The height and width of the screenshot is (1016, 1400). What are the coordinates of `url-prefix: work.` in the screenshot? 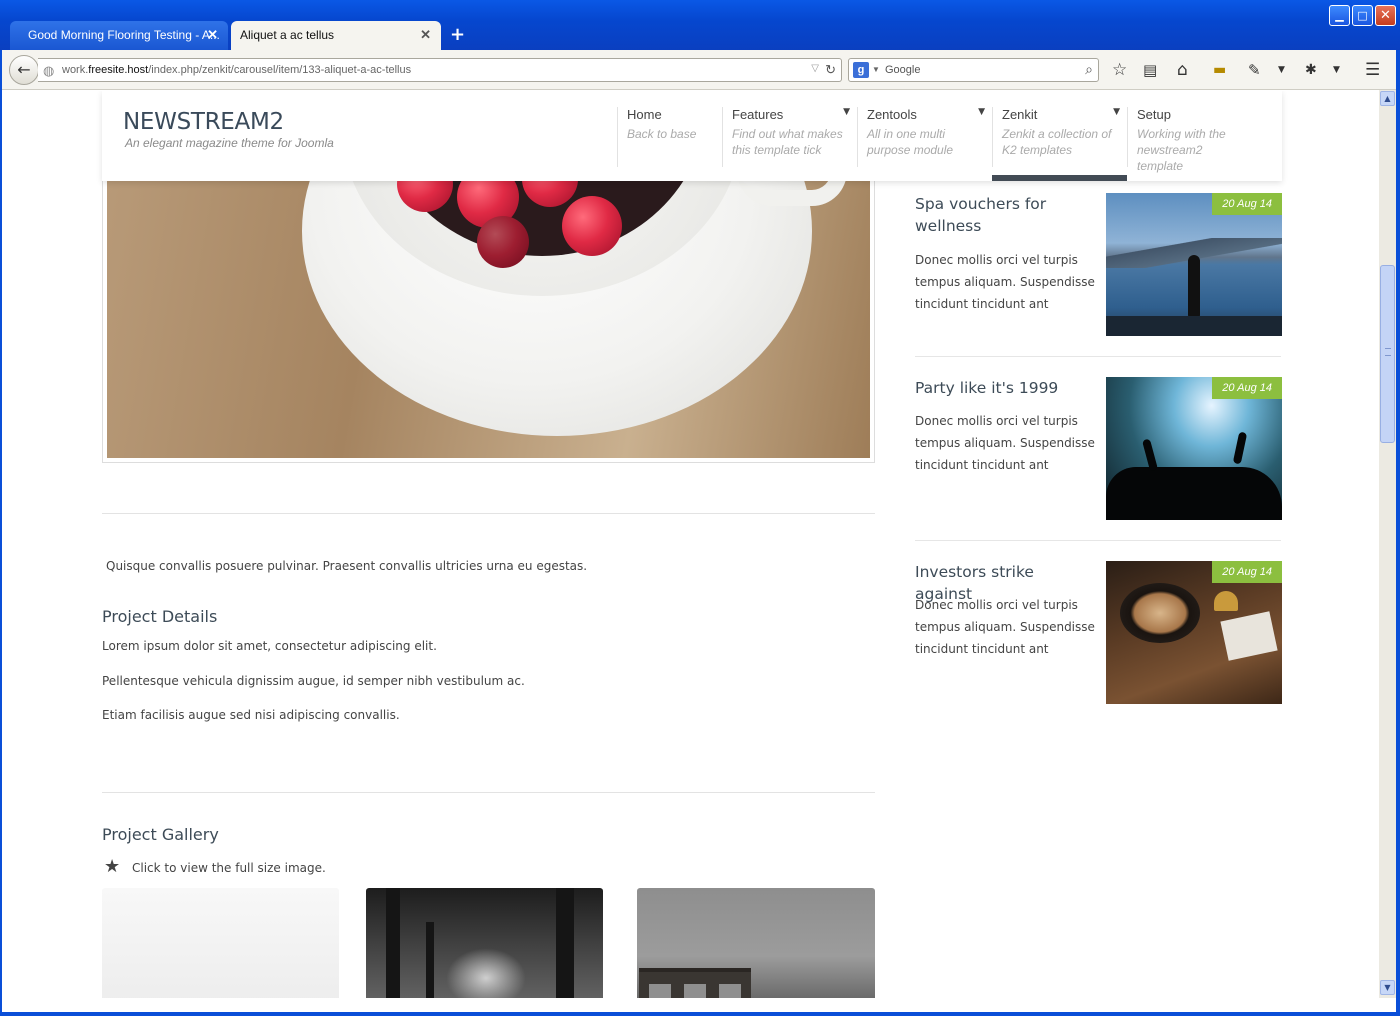 It's located at (75, 70).